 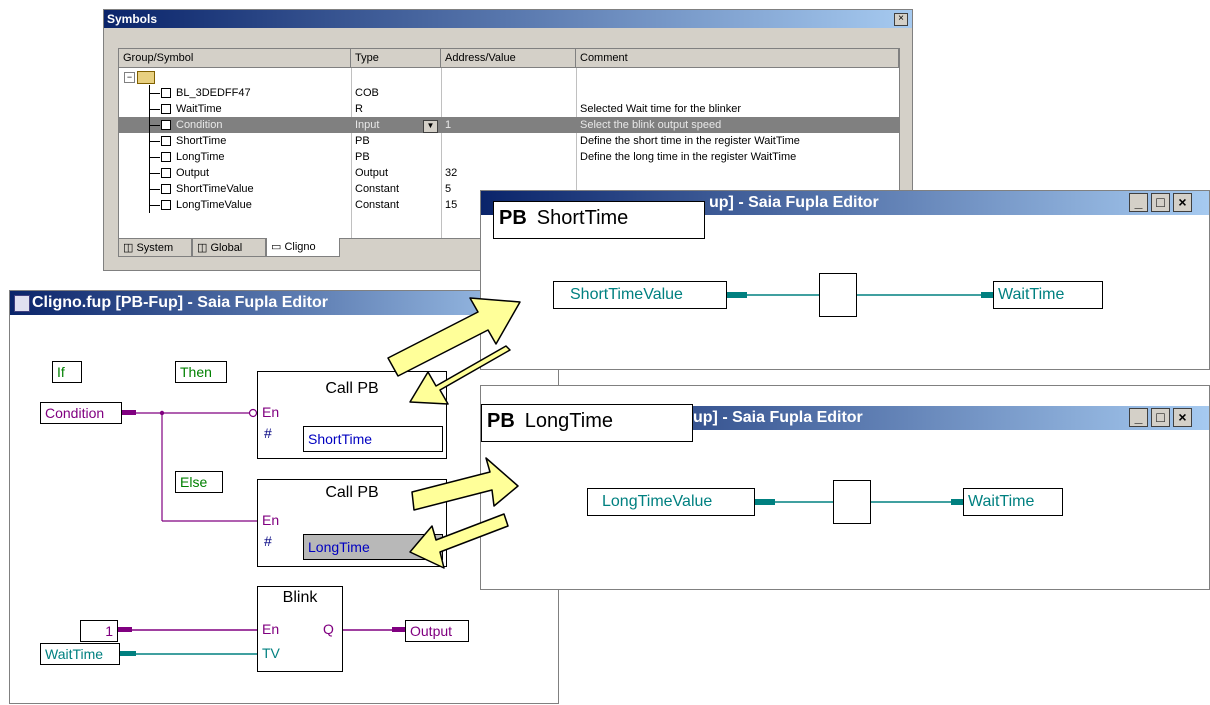 What do you see at coordinates (80, 654) in the screenshot?
I see `waittime-input: WaitTime` at bounding box center [80, 654].